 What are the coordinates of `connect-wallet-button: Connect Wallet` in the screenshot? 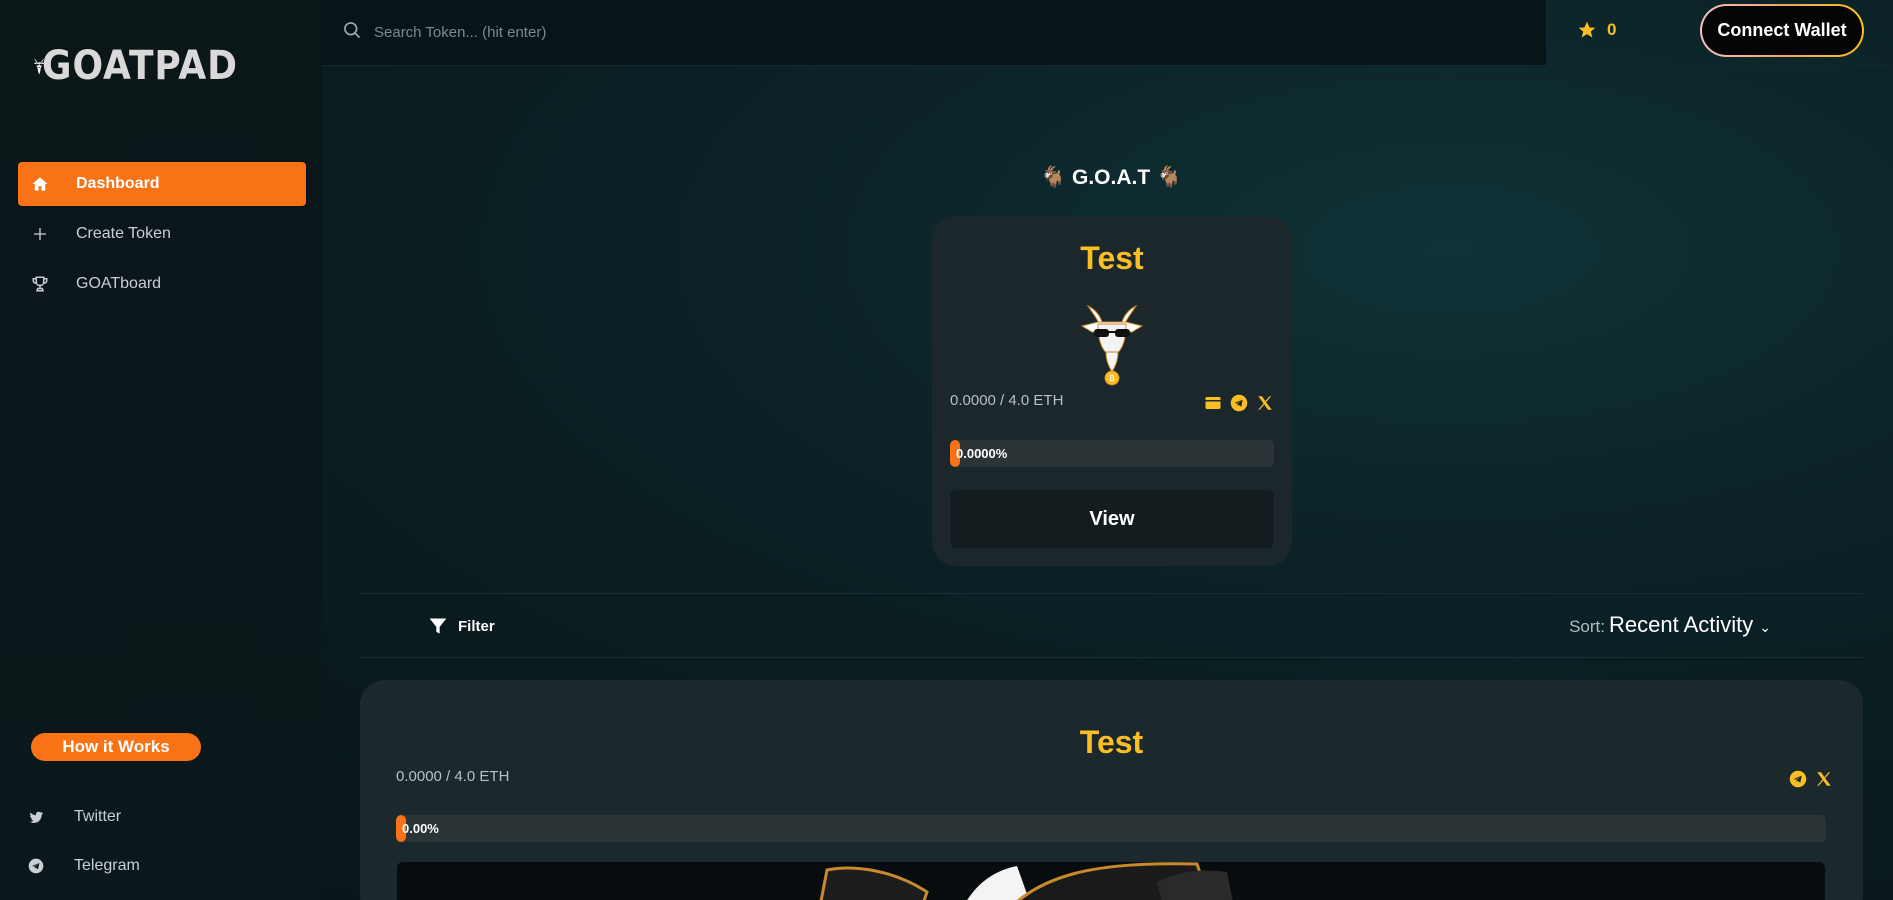 It's located at (1782, 30).